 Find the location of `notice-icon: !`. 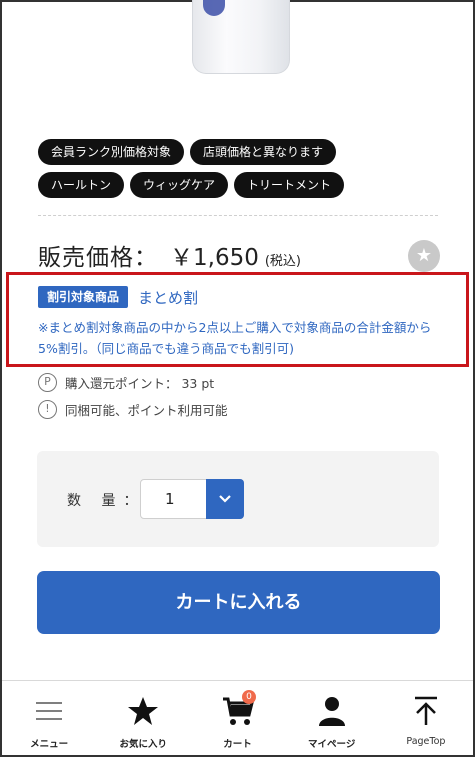

notice-icon: ! is located at coordinates (47, 409).